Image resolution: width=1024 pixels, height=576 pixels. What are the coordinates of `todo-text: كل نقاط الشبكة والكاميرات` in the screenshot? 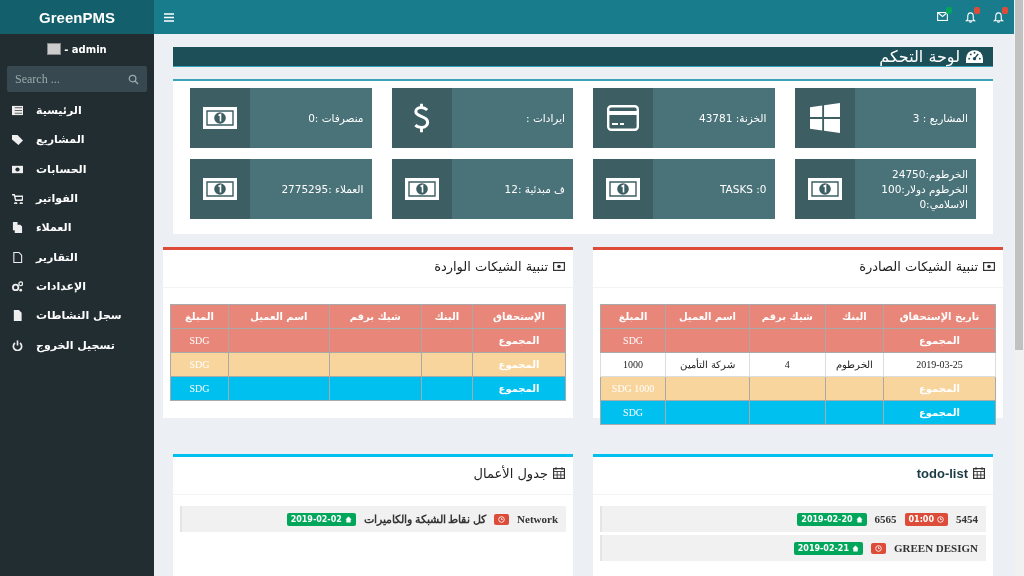 It's located at (425, 519).